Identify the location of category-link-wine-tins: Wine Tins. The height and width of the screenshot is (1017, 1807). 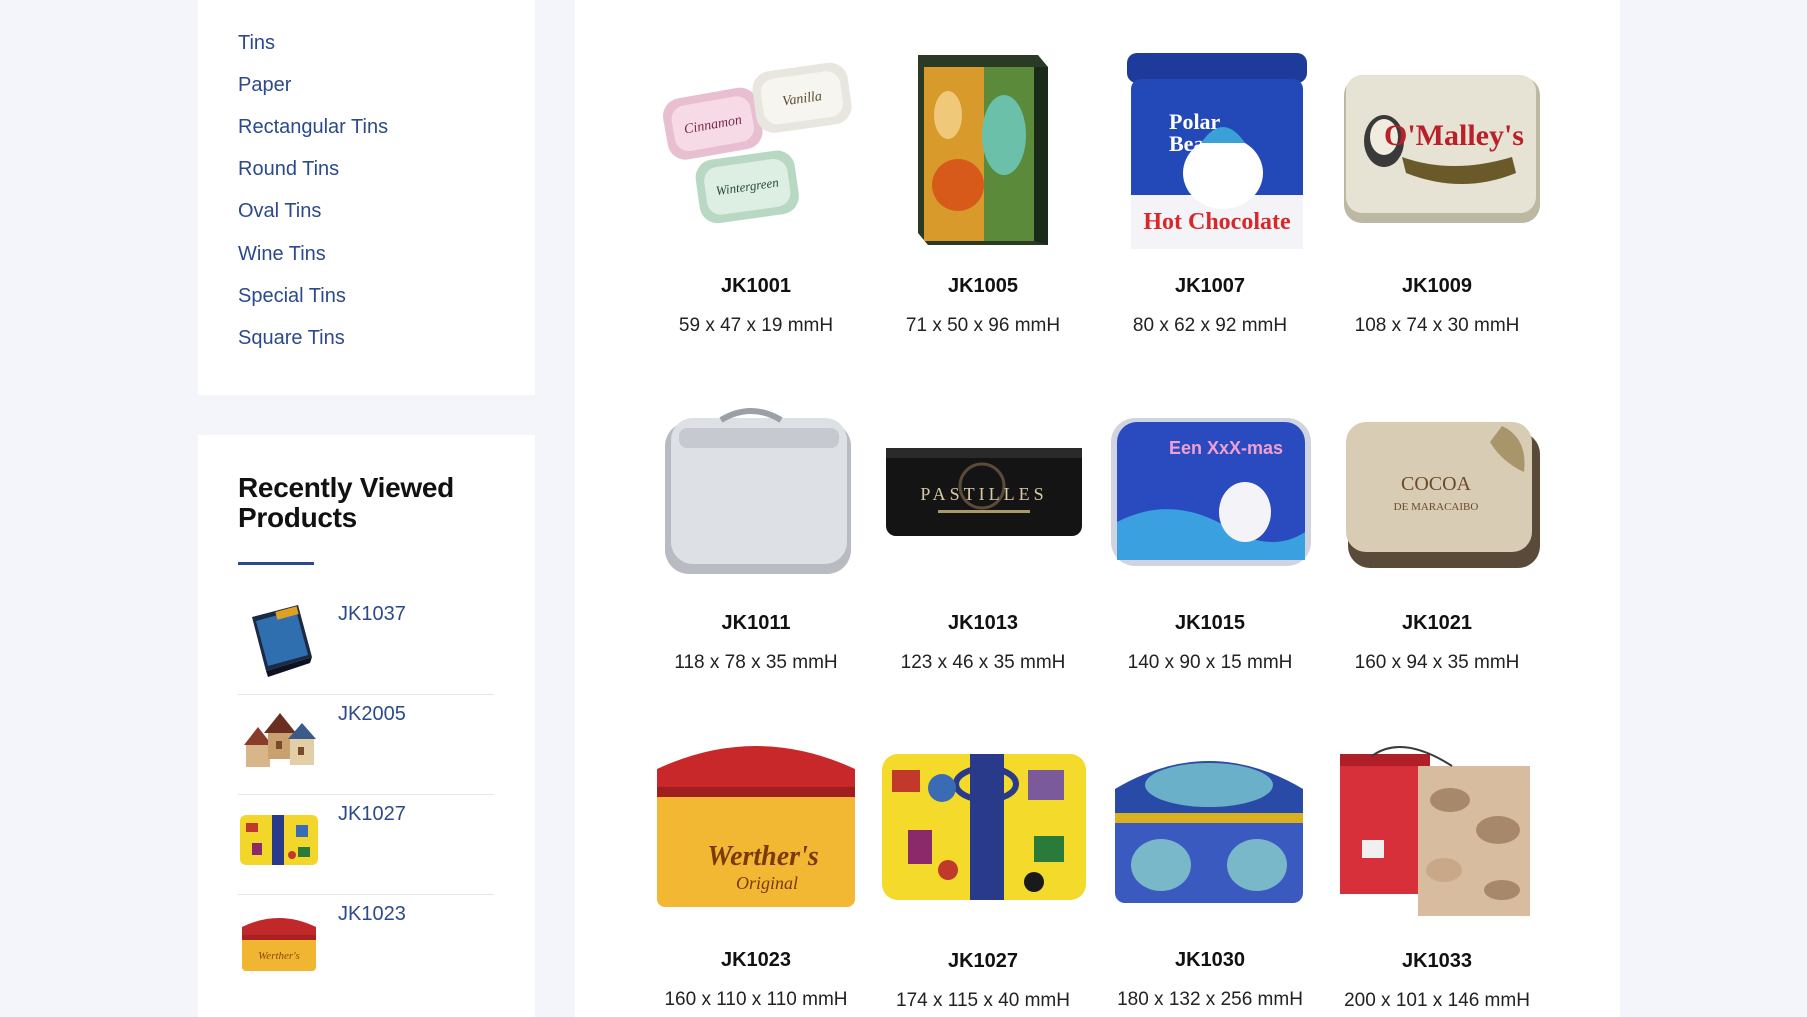
(282, 254).